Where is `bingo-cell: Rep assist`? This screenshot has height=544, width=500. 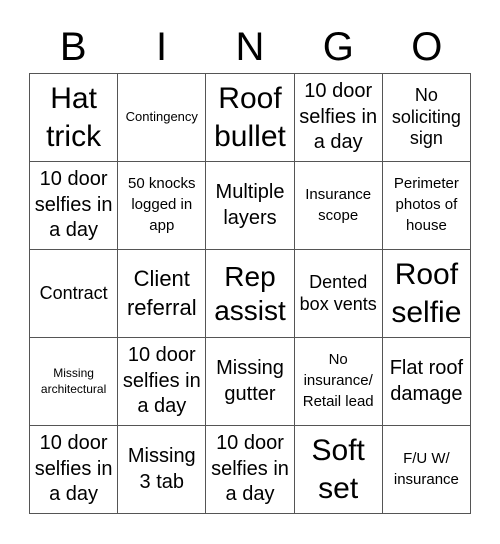 bingo-cell: Rep assist is located at coordinates (250, 294).